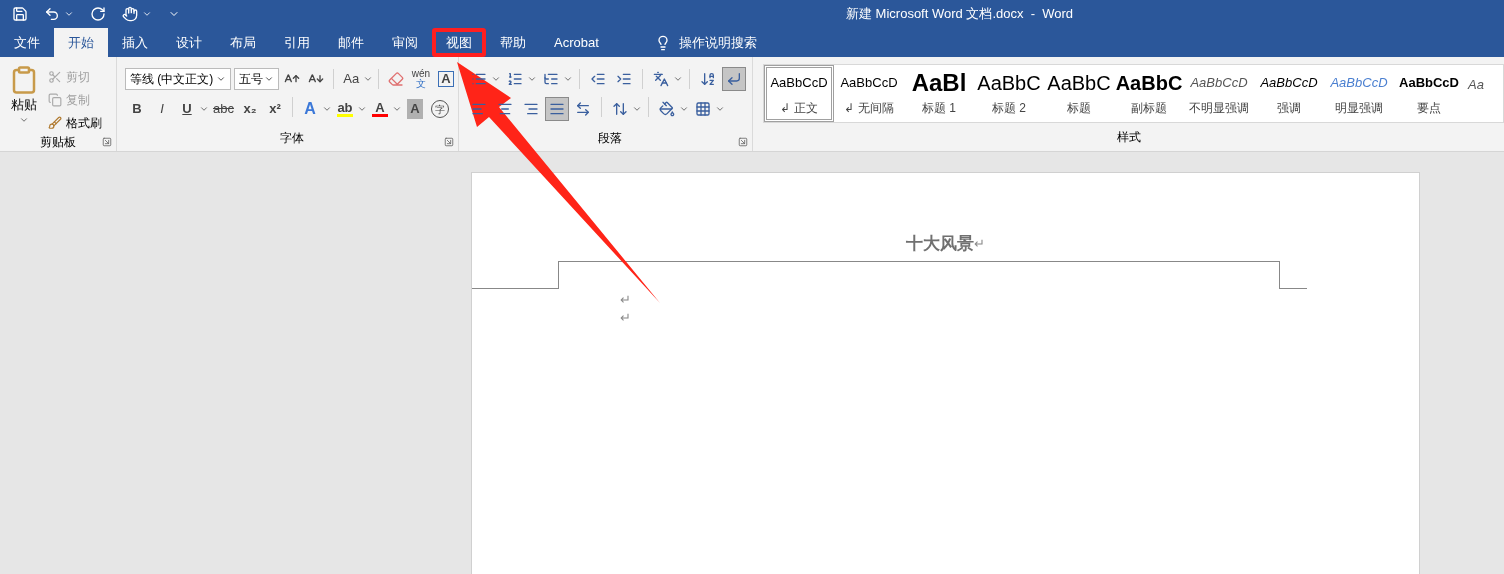  Describe the element at coordinates (939, 93) in the screenshot. I see `style-item: AaBl 标题 1` at that location.